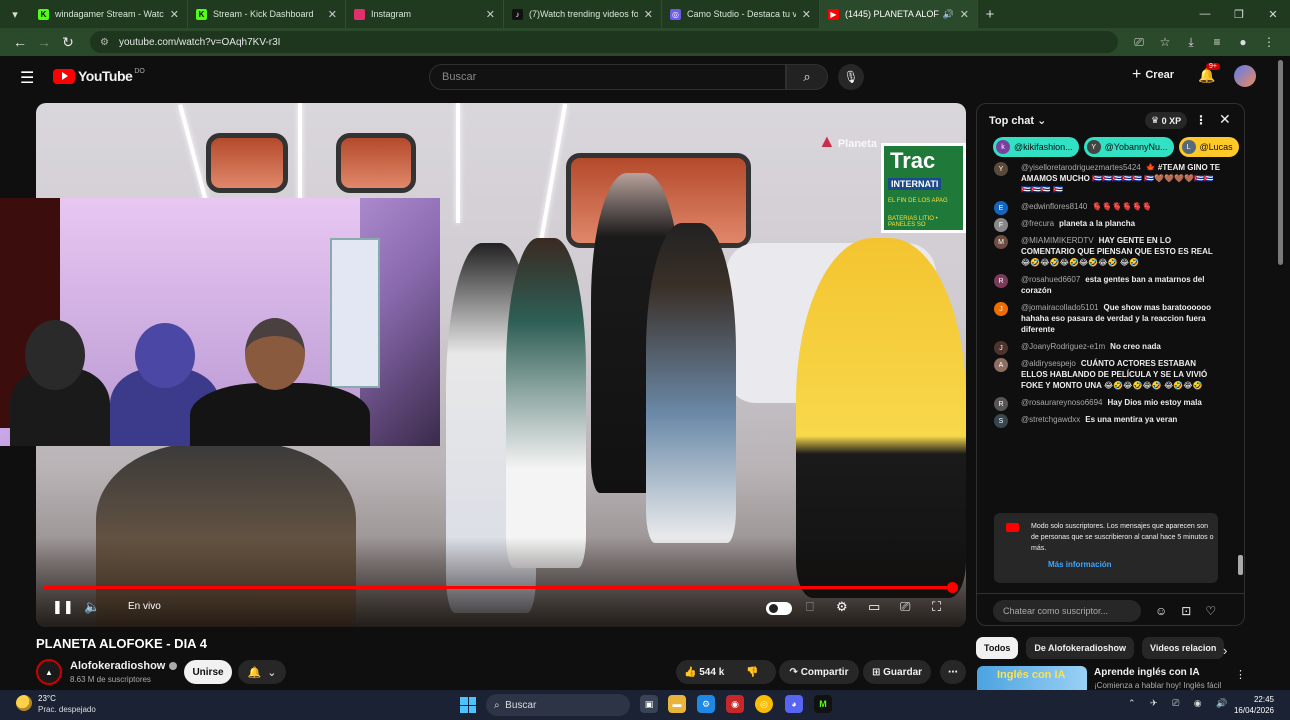  Describe the element at coordinates (807, 77) in the screenshot. I see `search-icon: ⌕` at that location.